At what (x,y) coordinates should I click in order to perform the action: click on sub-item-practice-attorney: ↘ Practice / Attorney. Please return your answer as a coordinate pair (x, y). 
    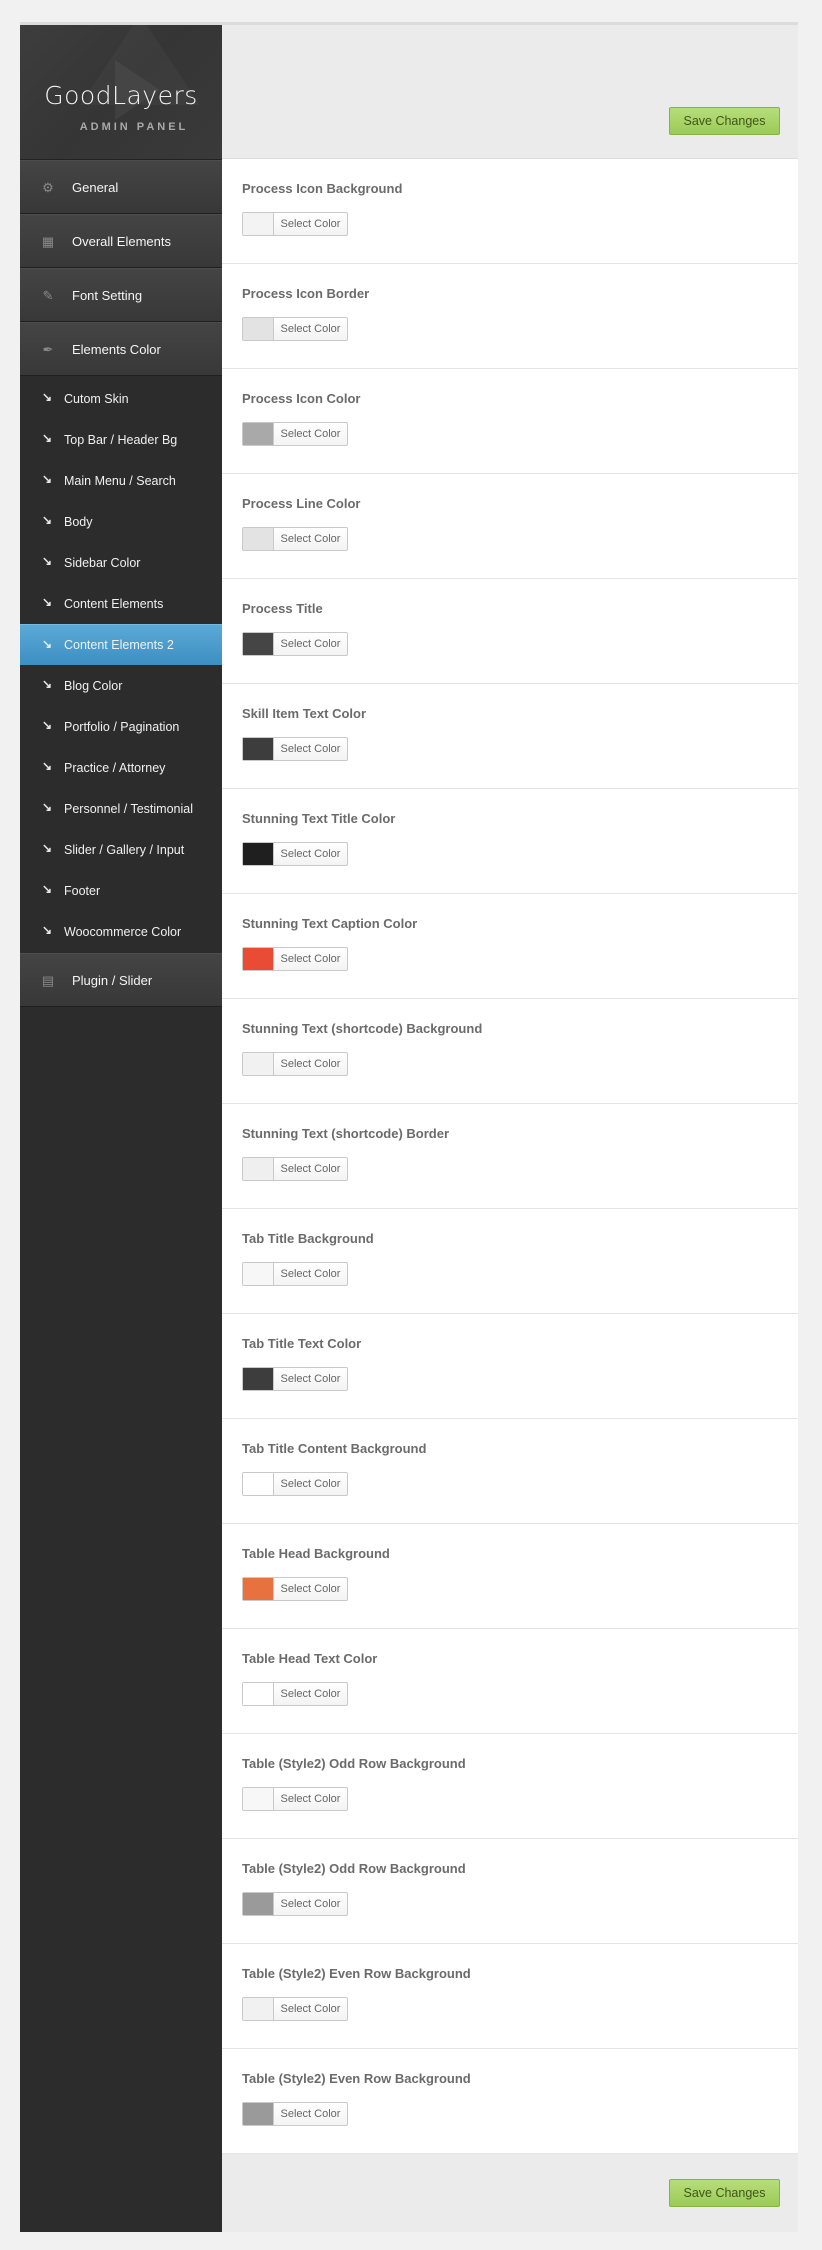
    Looking at the image, I should click on (121, 767).